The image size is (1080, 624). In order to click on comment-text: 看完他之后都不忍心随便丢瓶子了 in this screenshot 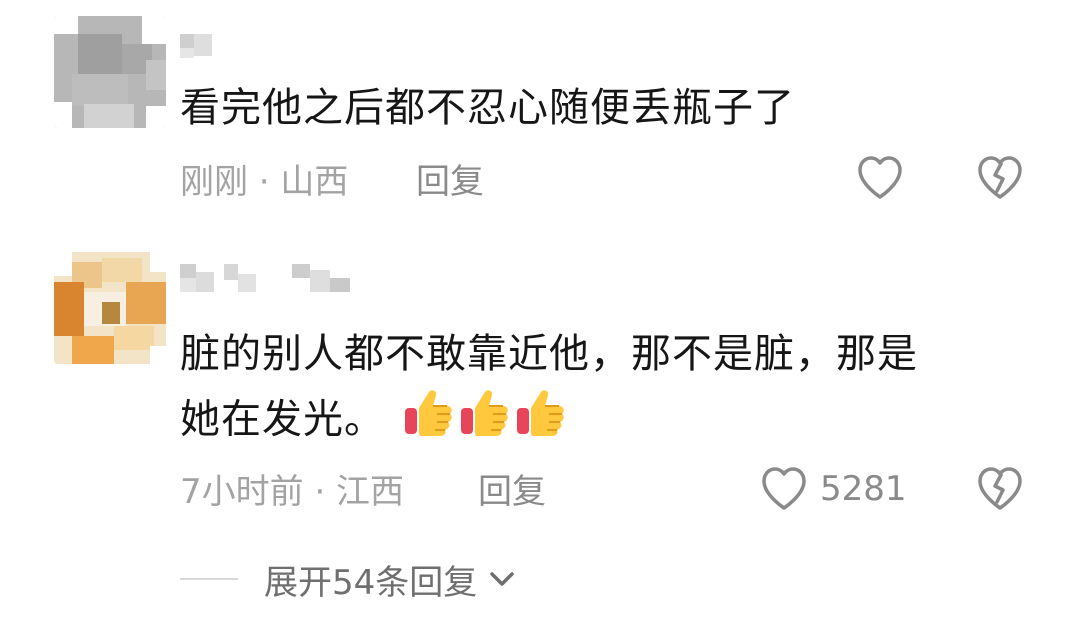, I will do `click(487, 108)`.